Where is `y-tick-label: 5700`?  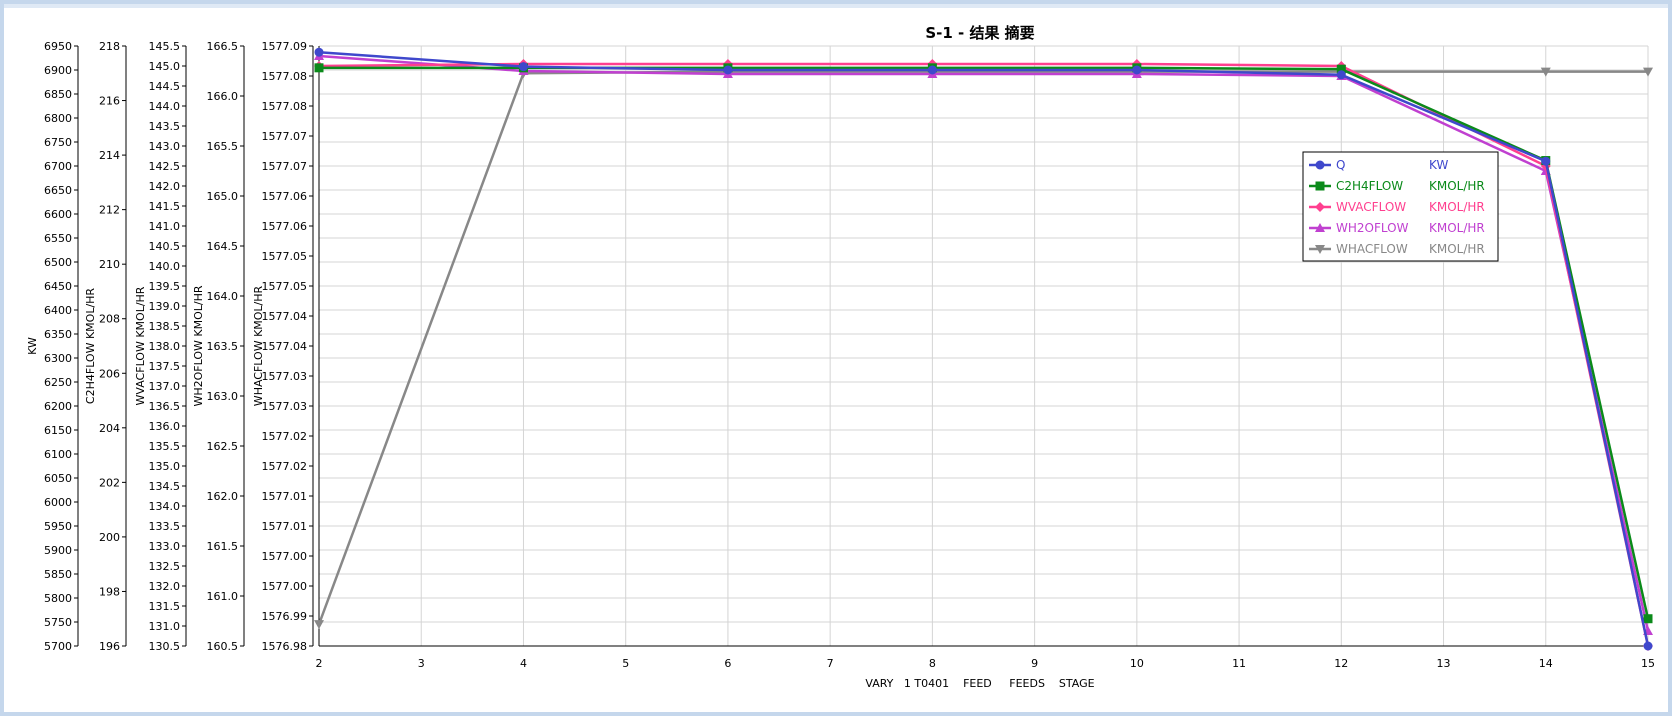
y-tick-label: 5700 is located at coordinates (58, 646).